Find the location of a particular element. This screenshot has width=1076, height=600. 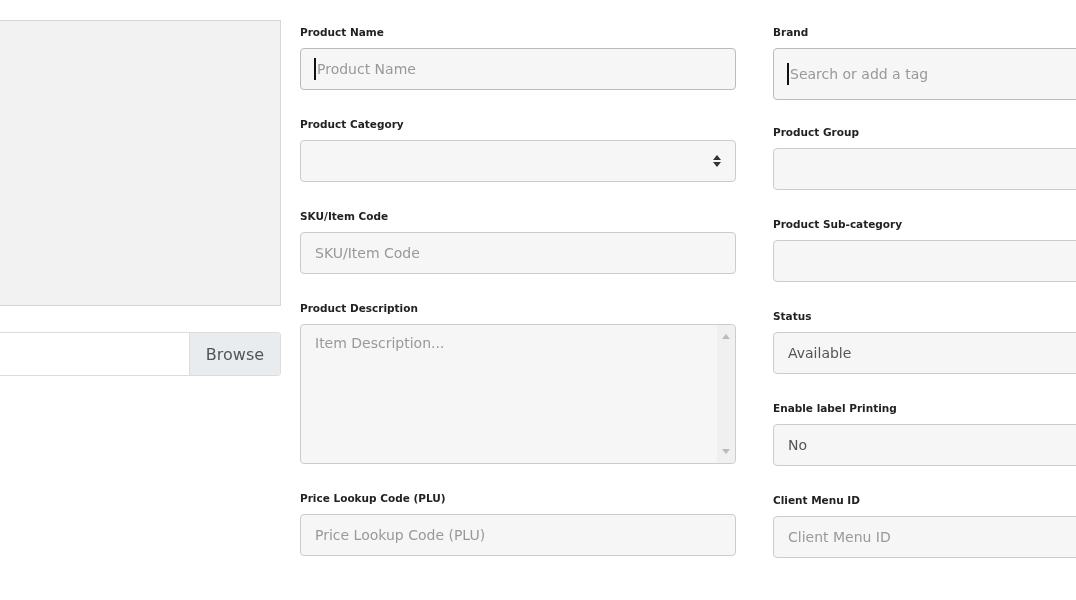

file-field: Browse is located at coordinates (140, 354).